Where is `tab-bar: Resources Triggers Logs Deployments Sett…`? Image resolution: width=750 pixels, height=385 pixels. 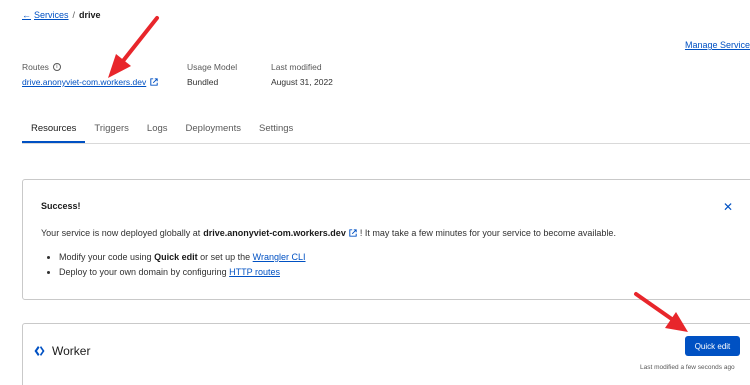 tab-bar: Resources Triggers Logs Deployments Sett… is located at coordinates (386, 131).